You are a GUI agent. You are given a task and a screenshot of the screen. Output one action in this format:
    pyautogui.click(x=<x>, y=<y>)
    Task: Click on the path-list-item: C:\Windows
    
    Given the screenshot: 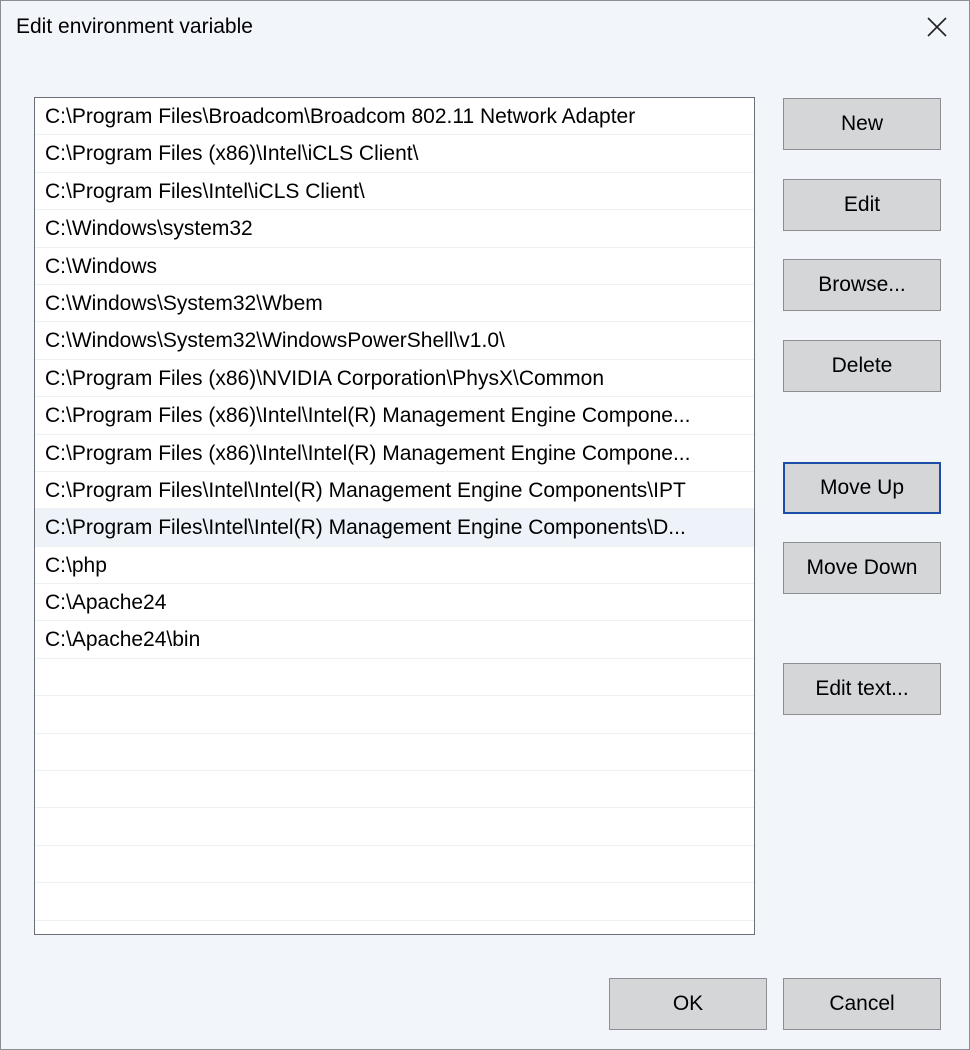 What is the action you would take?
    pyautogui.click(x=394, y=266)
    